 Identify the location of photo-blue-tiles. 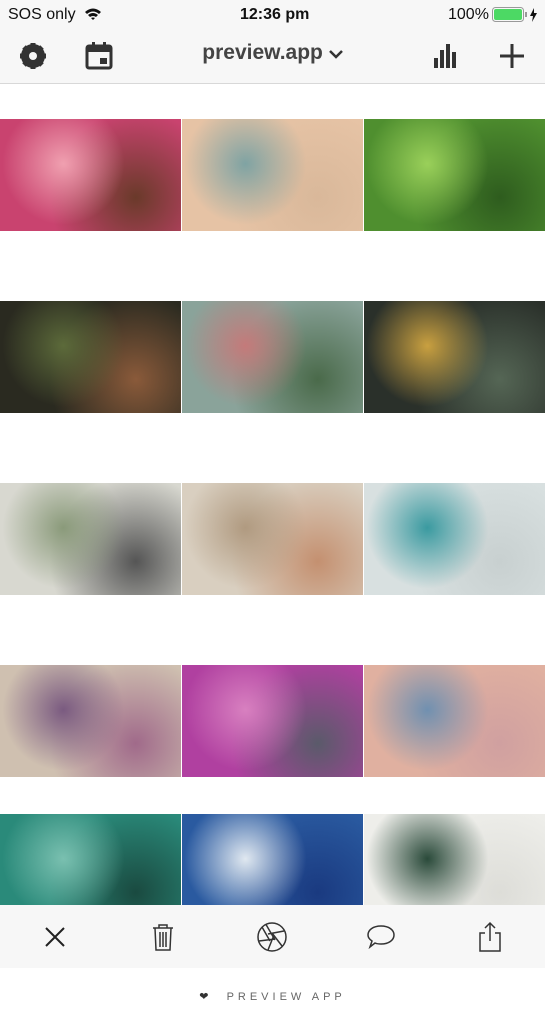
(272, 859).